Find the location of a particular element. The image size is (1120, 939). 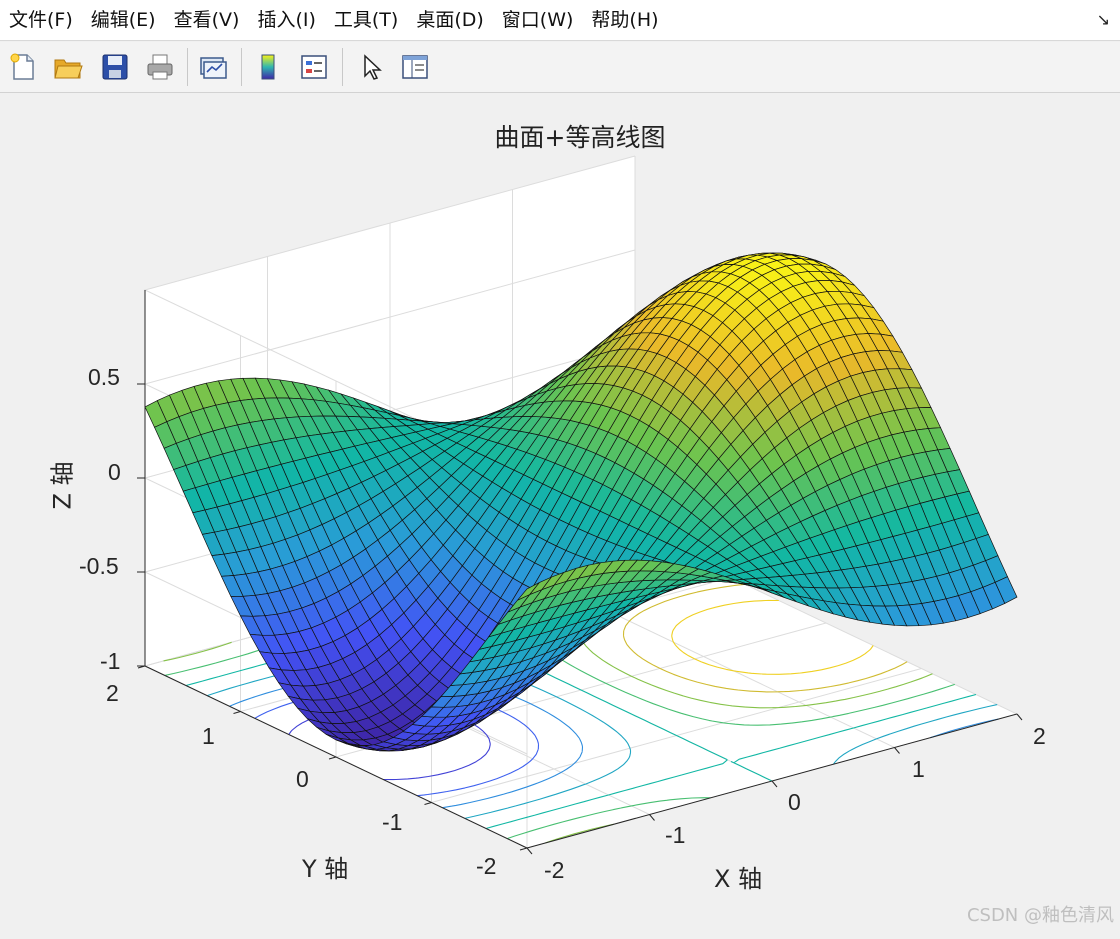

new-file-icon is located at coordinates (23, 67).